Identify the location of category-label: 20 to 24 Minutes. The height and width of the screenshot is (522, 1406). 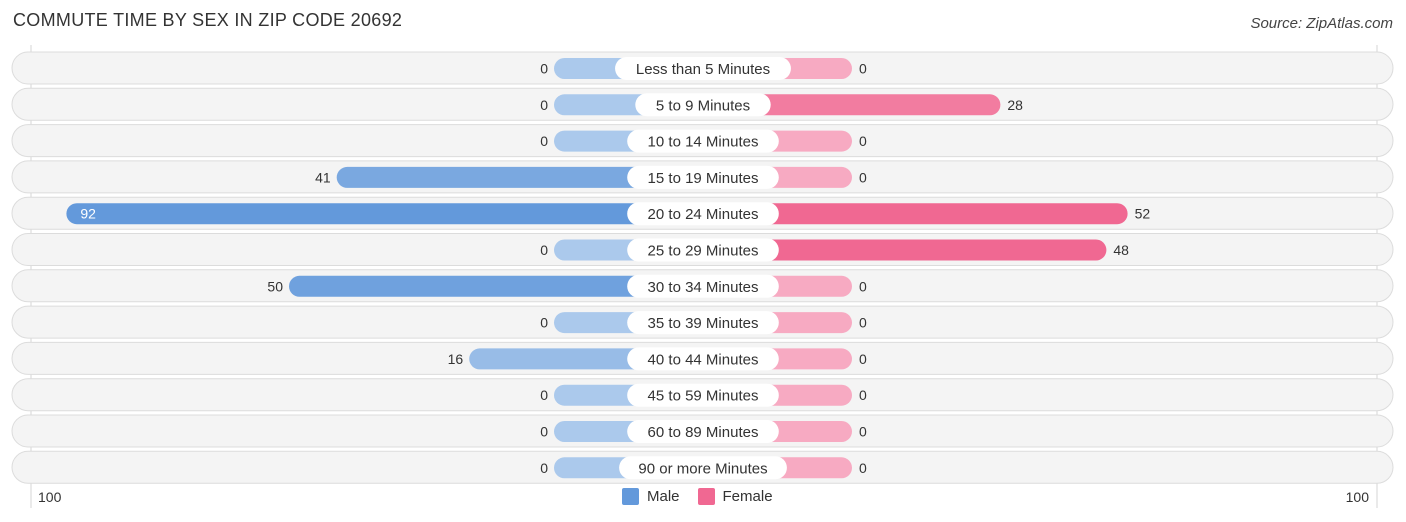
(703, 214).